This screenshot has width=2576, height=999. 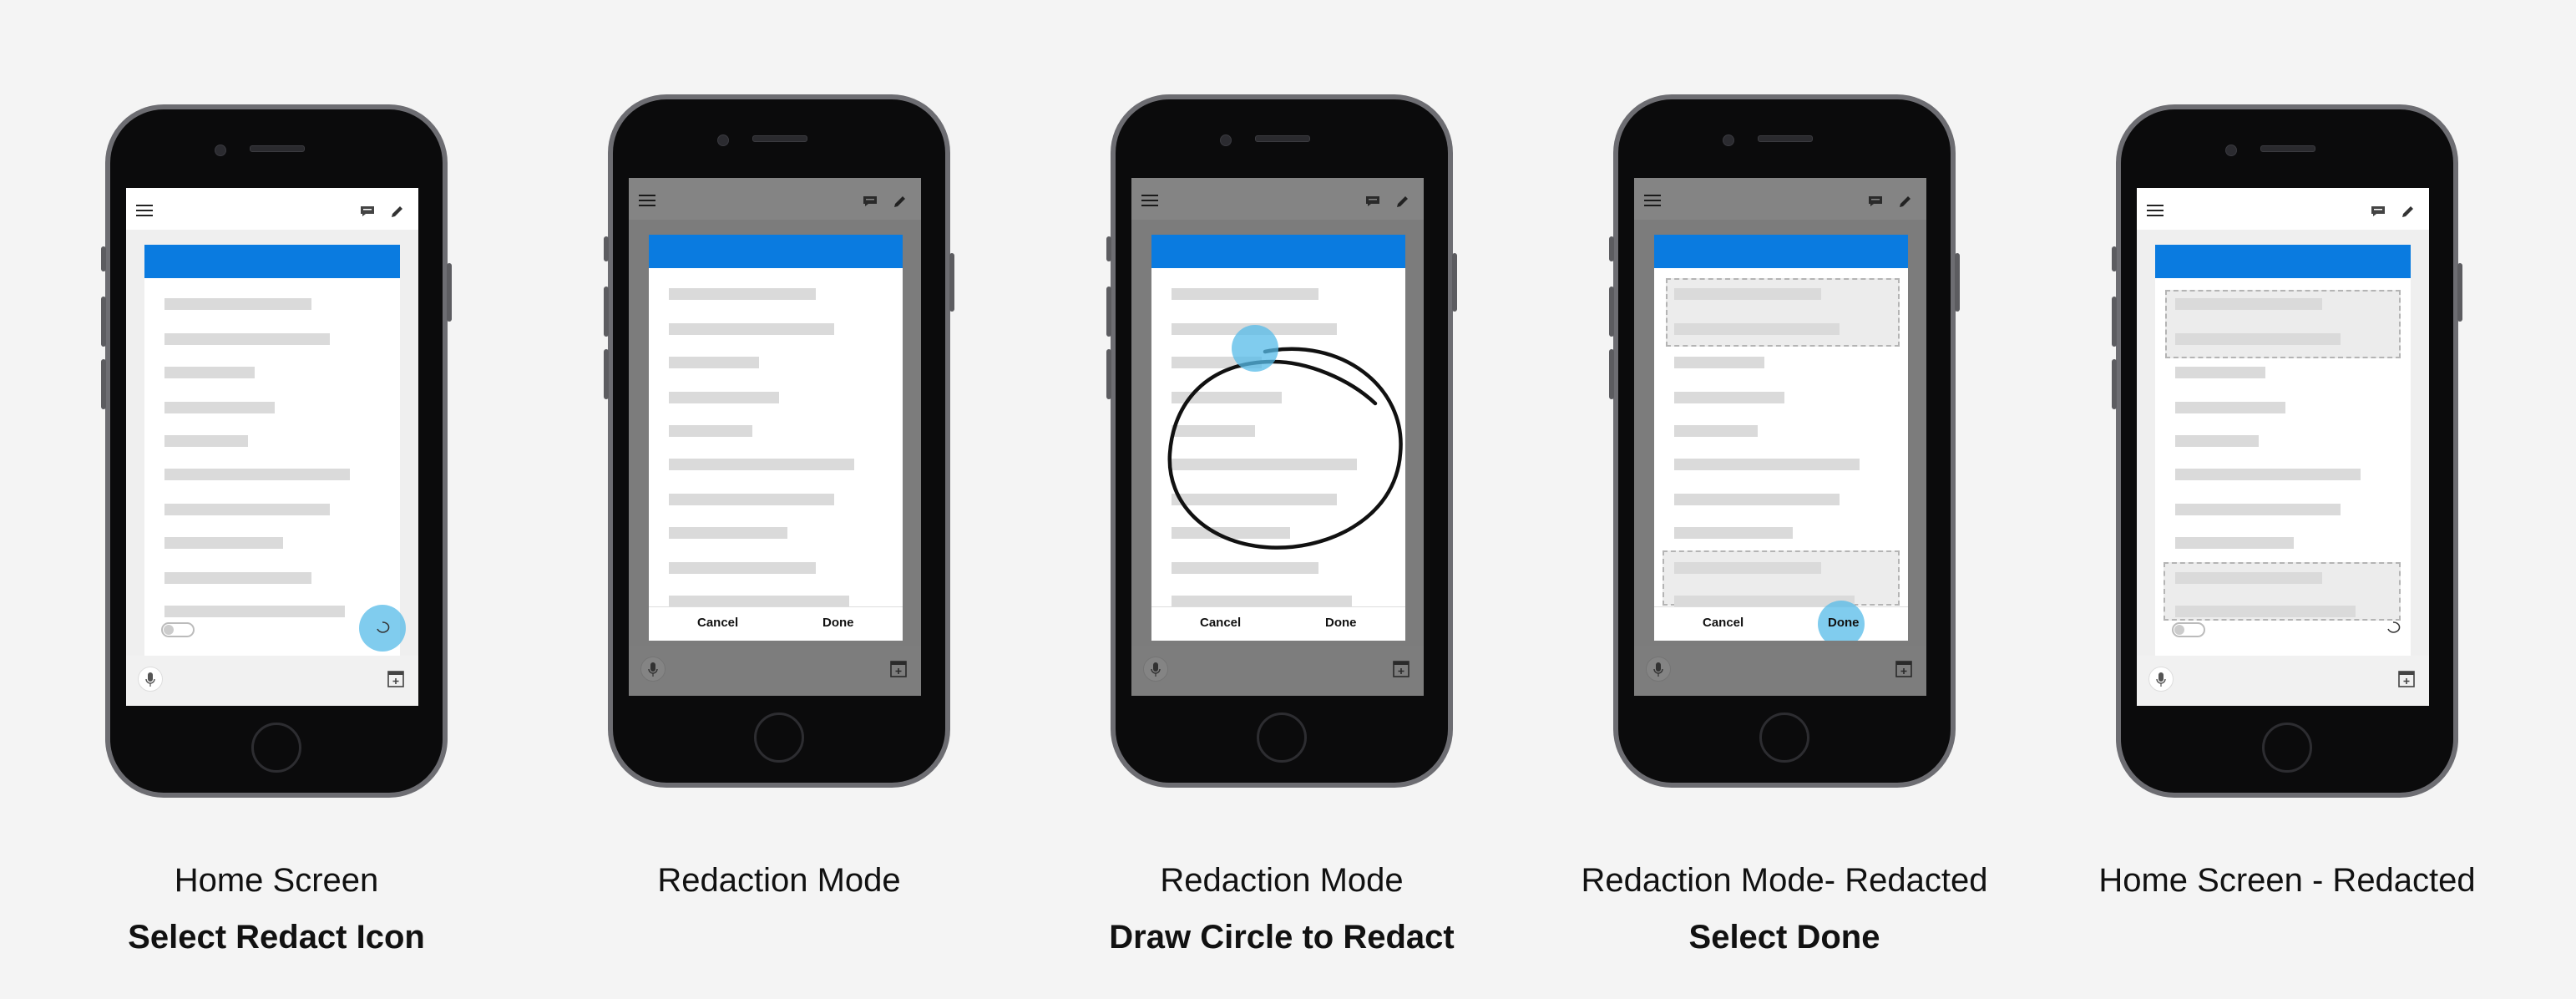 I want to click on tap-indicator, so click(x=1255, y=349).